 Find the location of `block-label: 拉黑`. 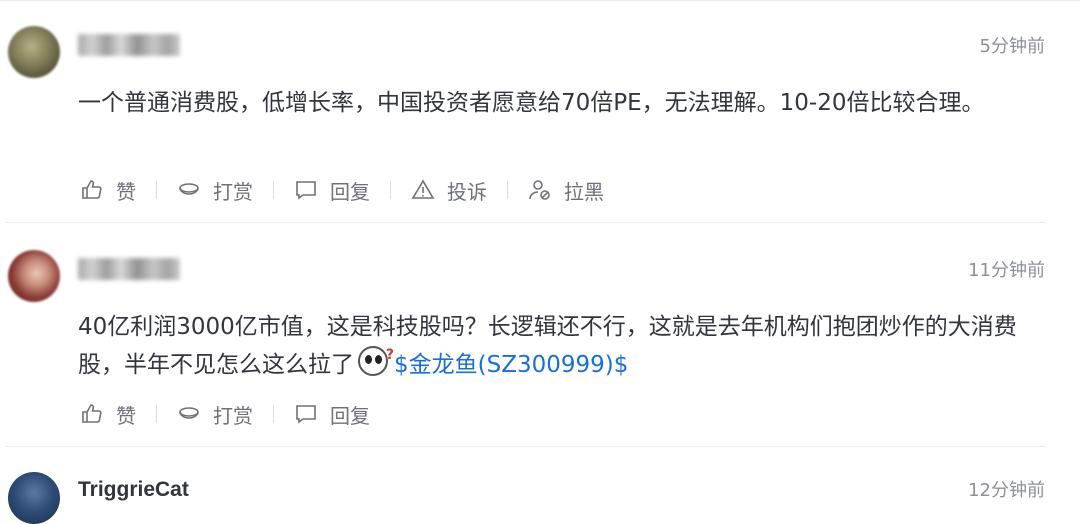

block-label: 拉黑 is located at coordinates (584, 191).